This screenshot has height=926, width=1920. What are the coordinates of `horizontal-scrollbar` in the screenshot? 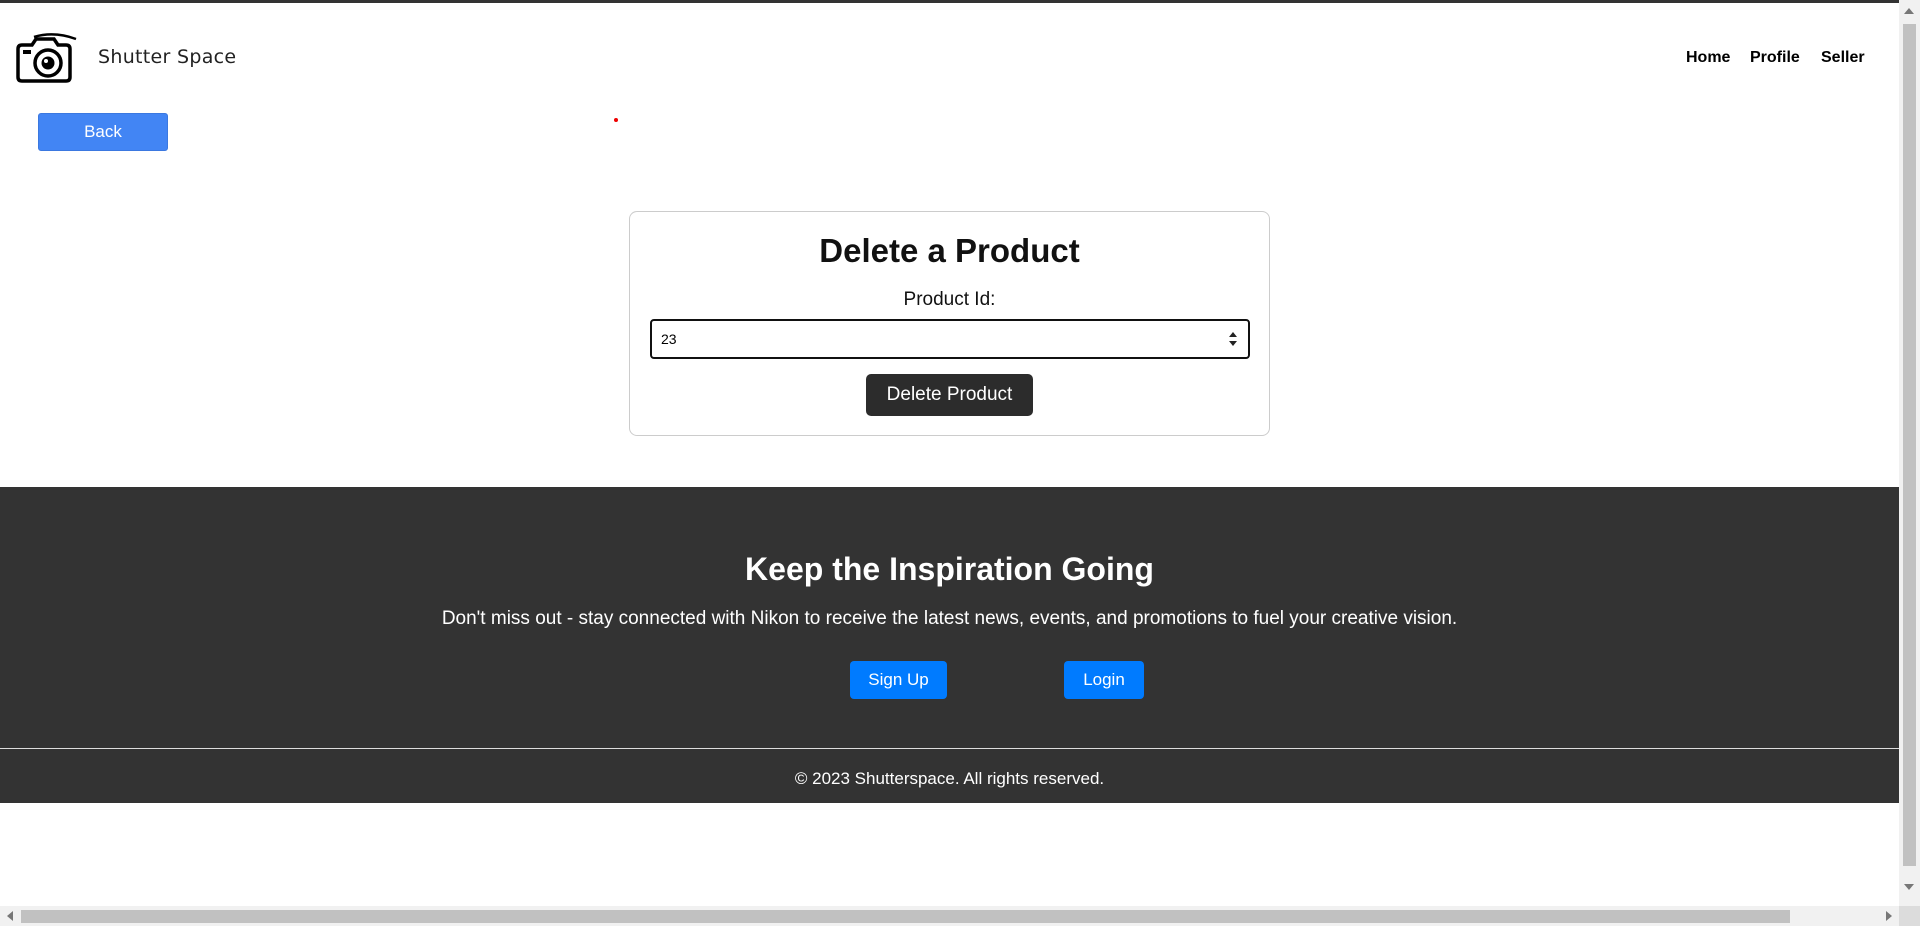 It's located at (960, 916).